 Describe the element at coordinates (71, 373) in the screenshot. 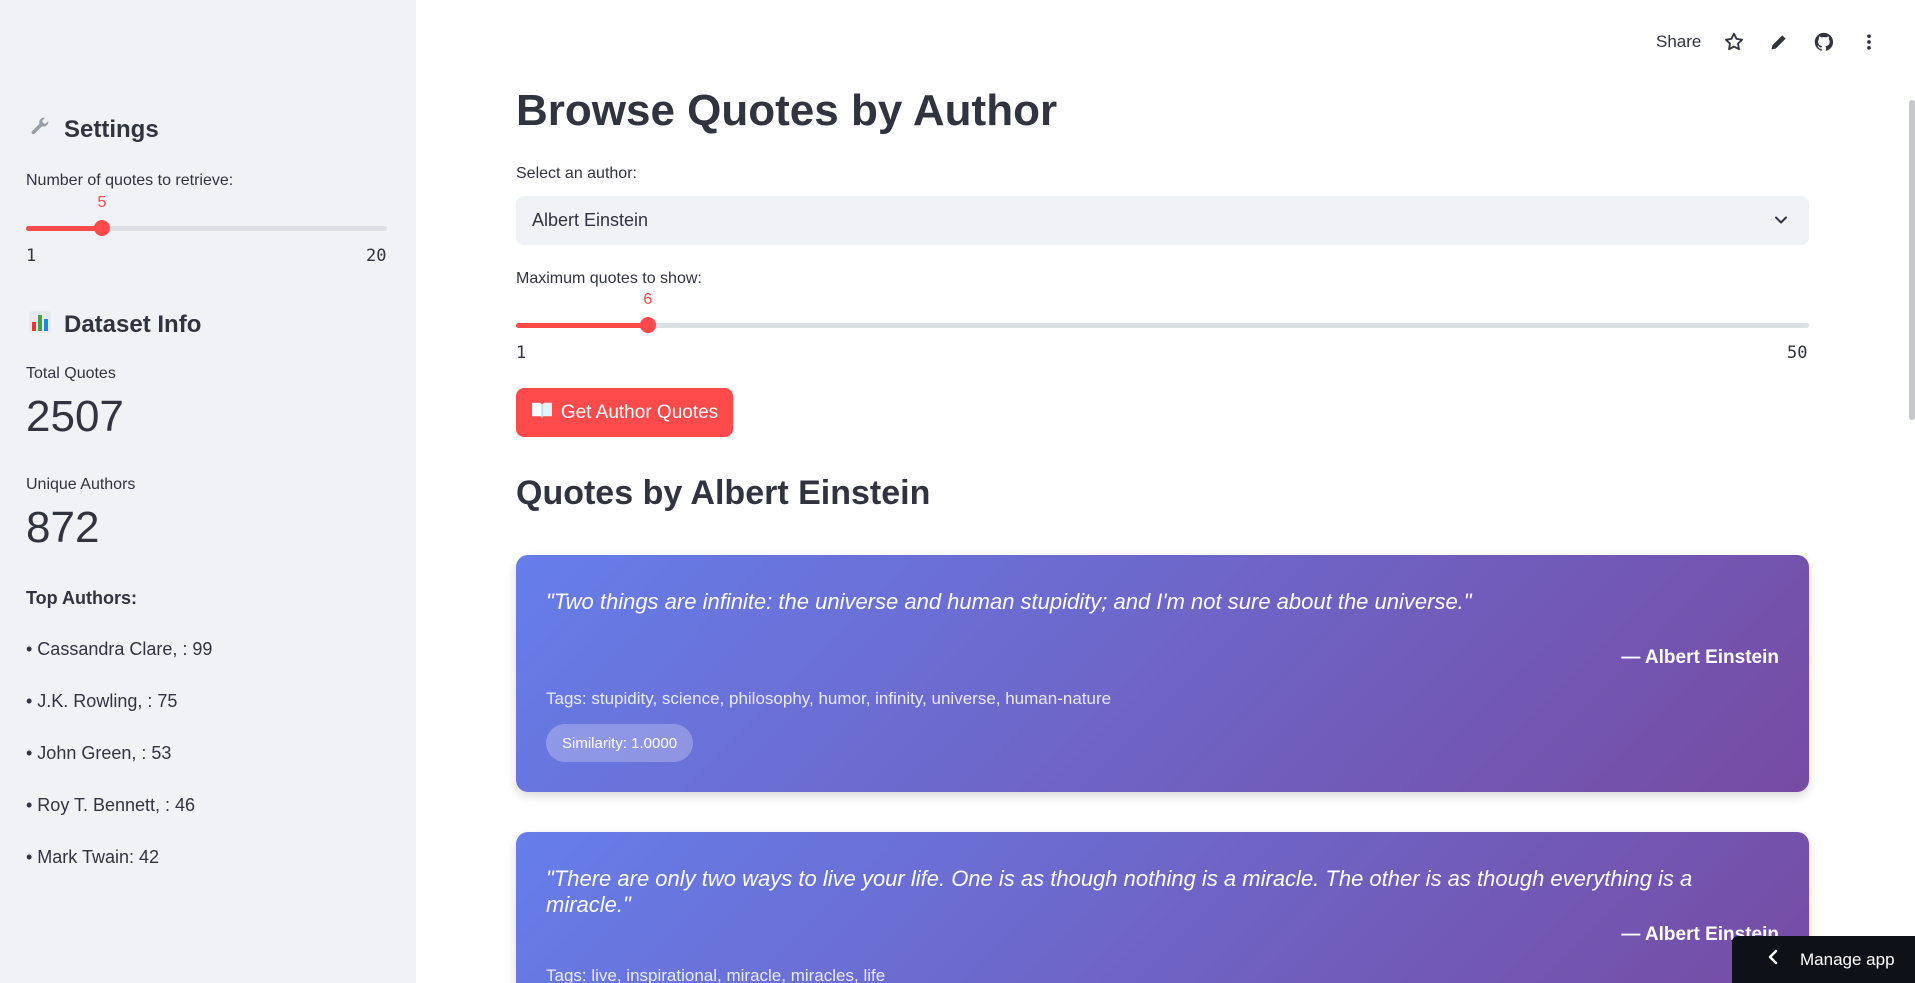

I see `total-quotes-label: Total Quotes` at that location.